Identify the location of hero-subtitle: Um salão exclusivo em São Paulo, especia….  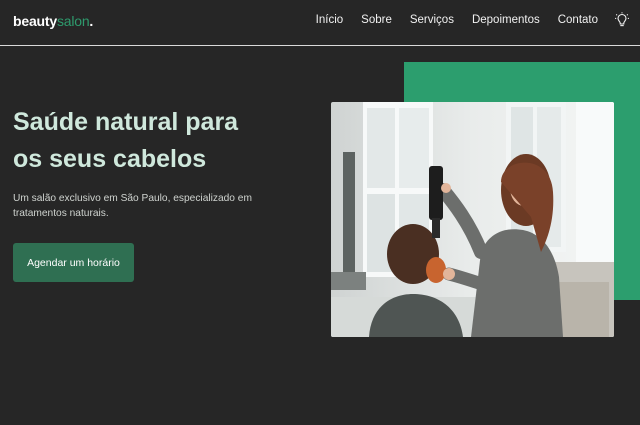
(133, 206).